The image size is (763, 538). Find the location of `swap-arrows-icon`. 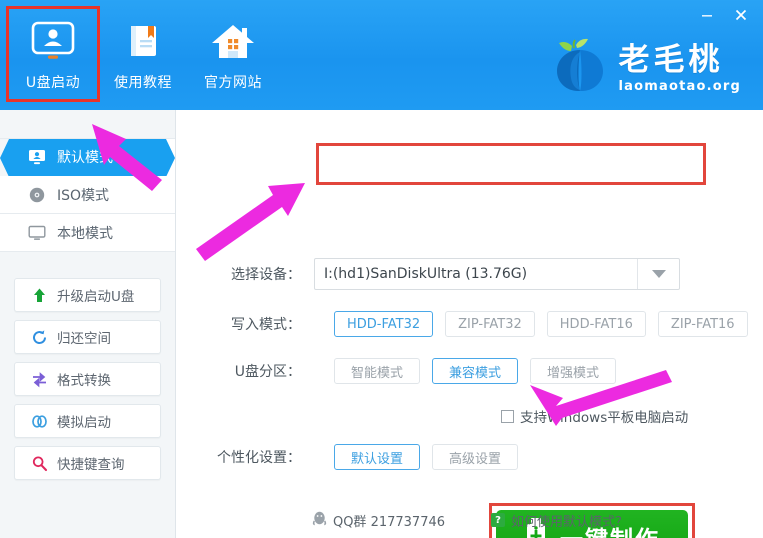

swap-arrows-icon is located at coordinates (39, 379).